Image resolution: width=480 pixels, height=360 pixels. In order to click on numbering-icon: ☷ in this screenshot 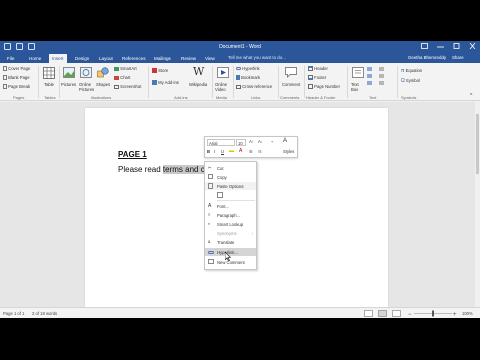, I will do `click(260, 151)`.